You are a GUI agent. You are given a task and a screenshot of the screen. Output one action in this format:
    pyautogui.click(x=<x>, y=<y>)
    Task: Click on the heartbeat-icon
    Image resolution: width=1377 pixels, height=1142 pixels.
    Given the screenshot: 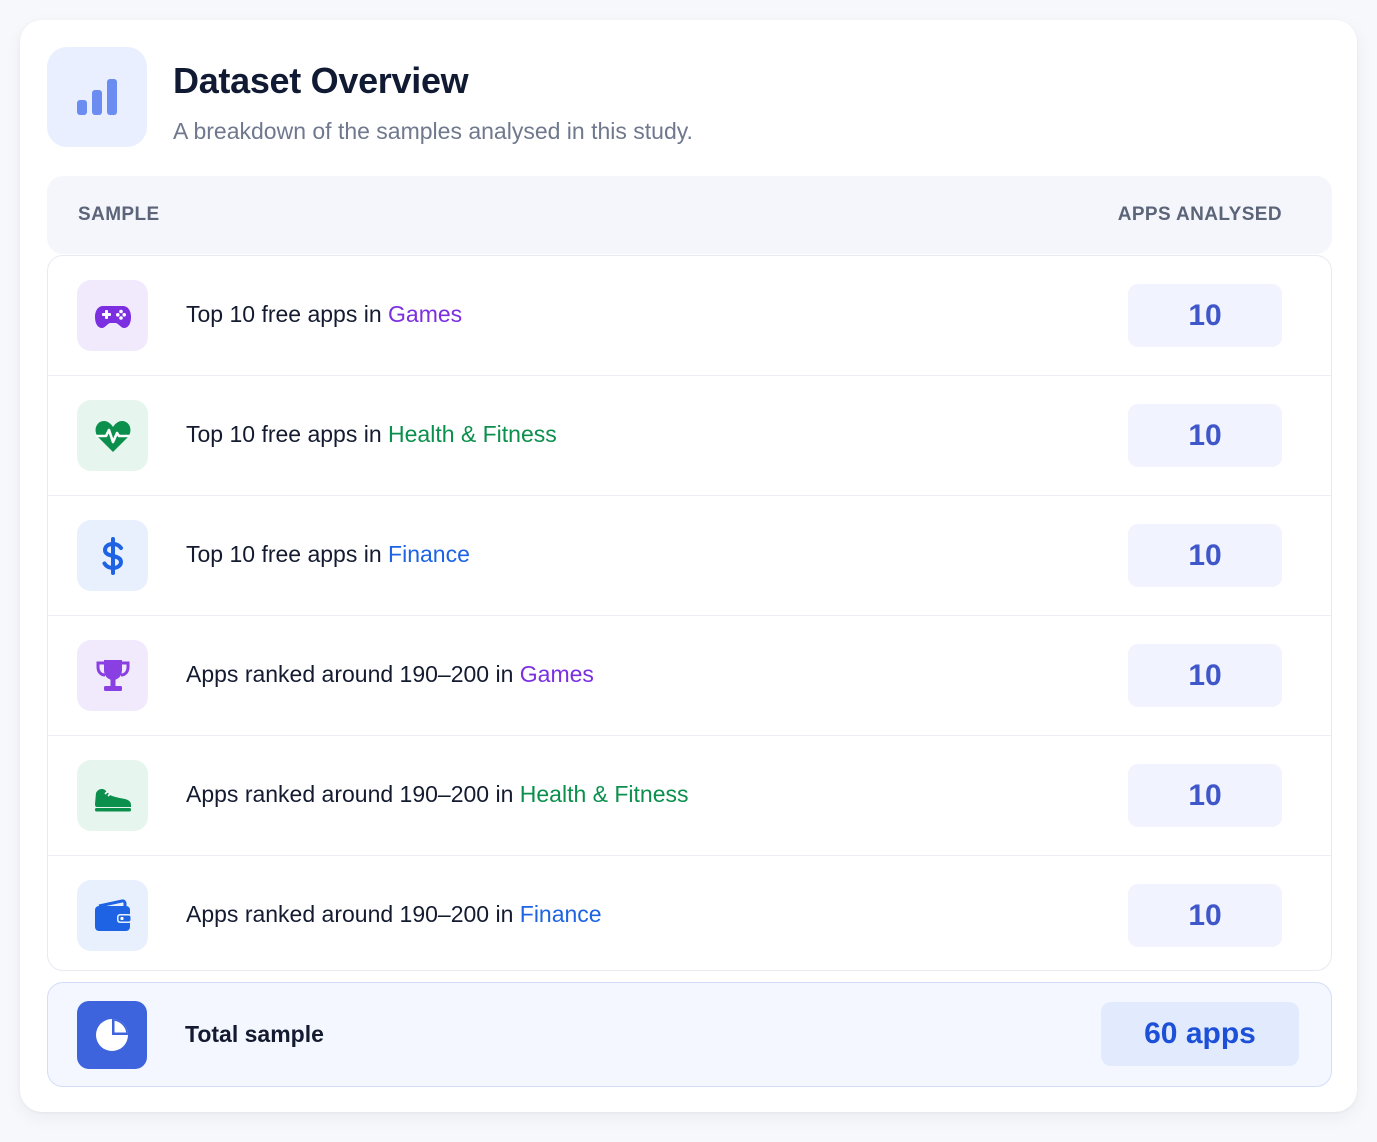 What is the action you would take?
    pyautogui.click(x=113, y=436)
    